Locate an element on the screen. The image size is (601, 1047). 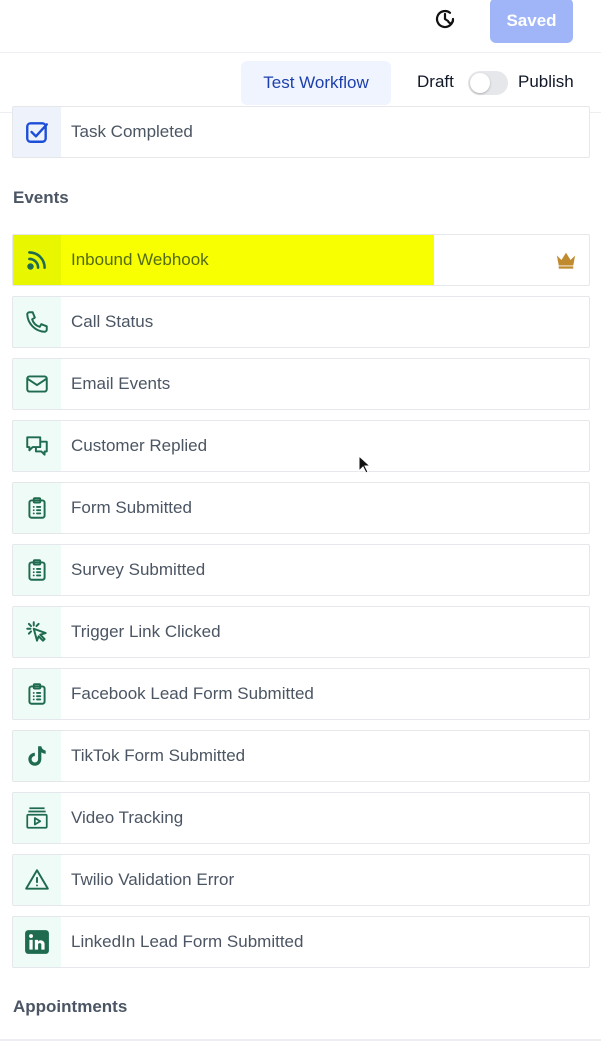
trigger-label: TikTok Form Submitted is located at coordinates (158, 755).